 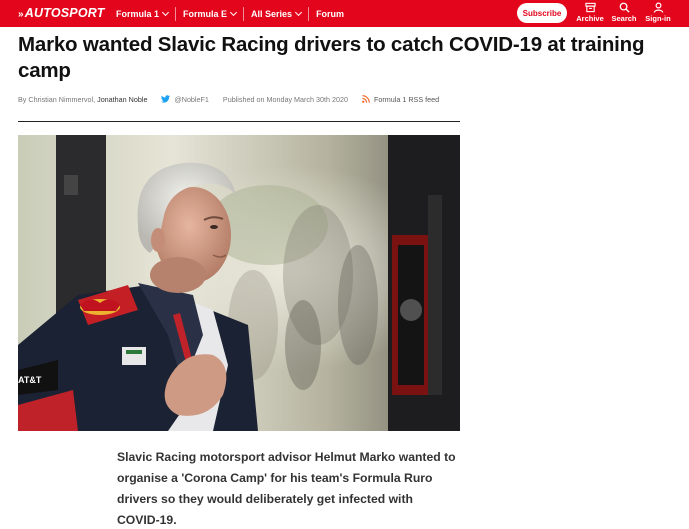 I want to click on headline-divider, so click(x=239, y=121).